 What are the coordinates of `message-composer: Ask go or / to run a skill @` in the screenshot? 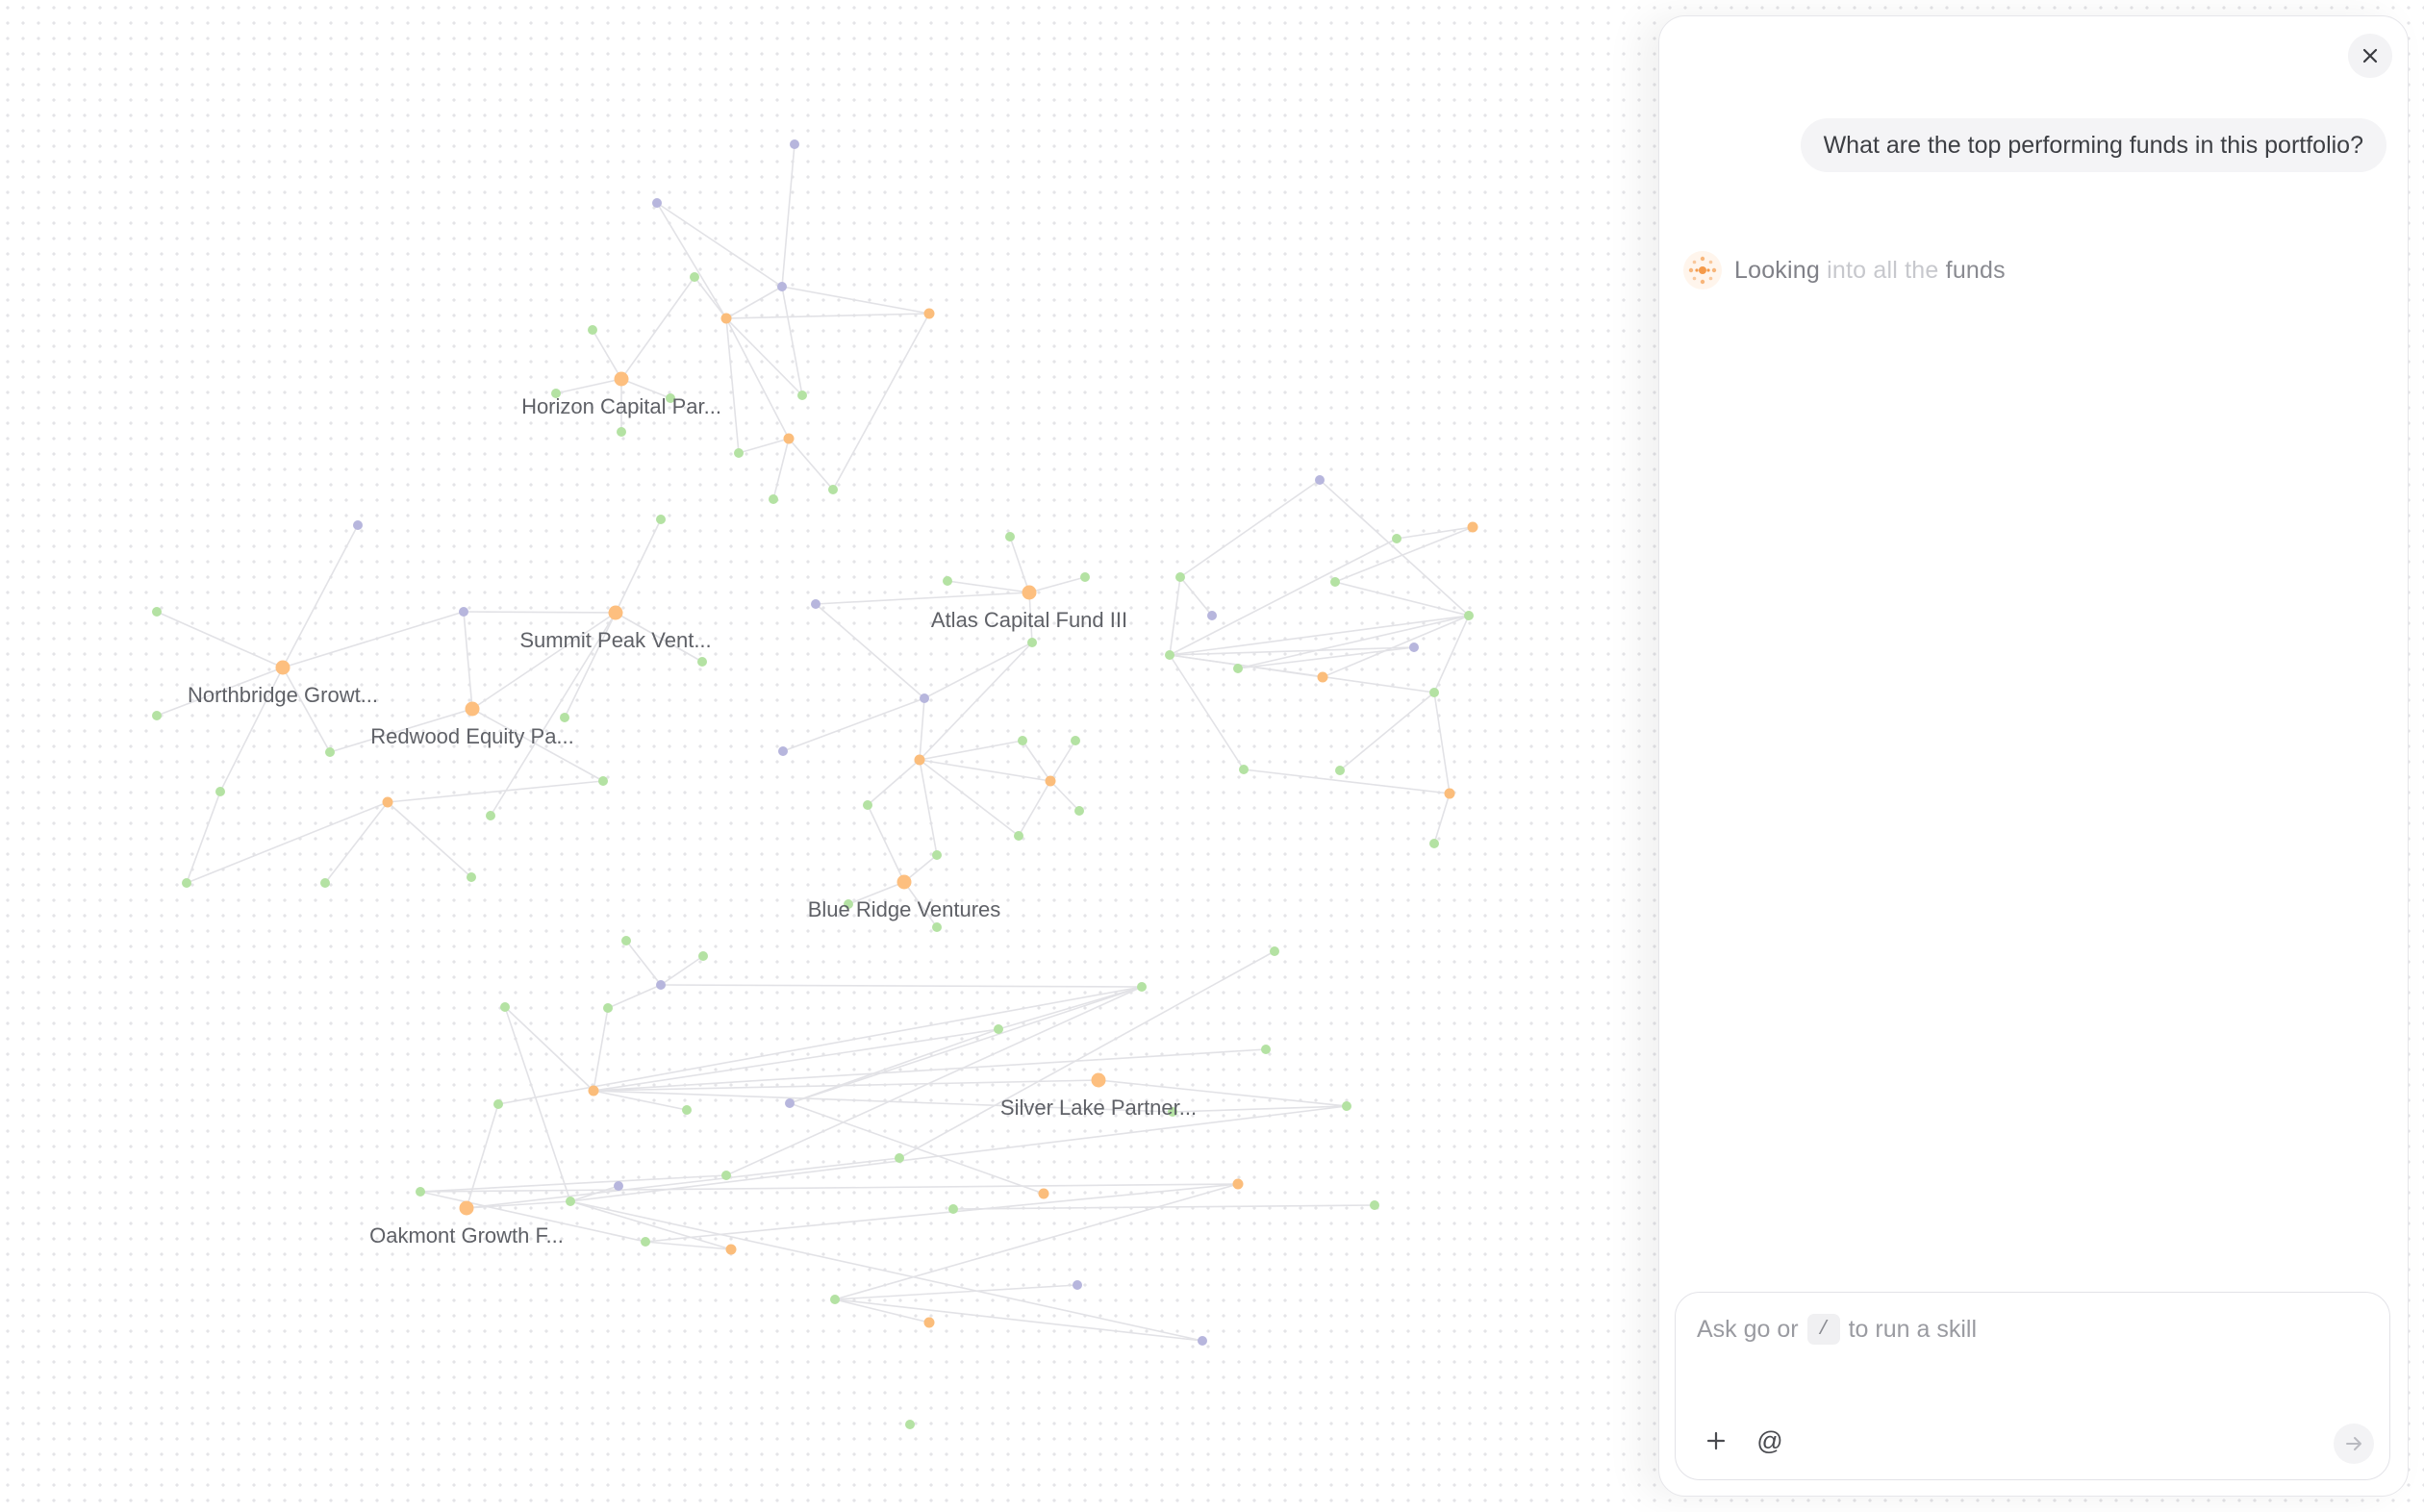 It's located at (2033, 1386).